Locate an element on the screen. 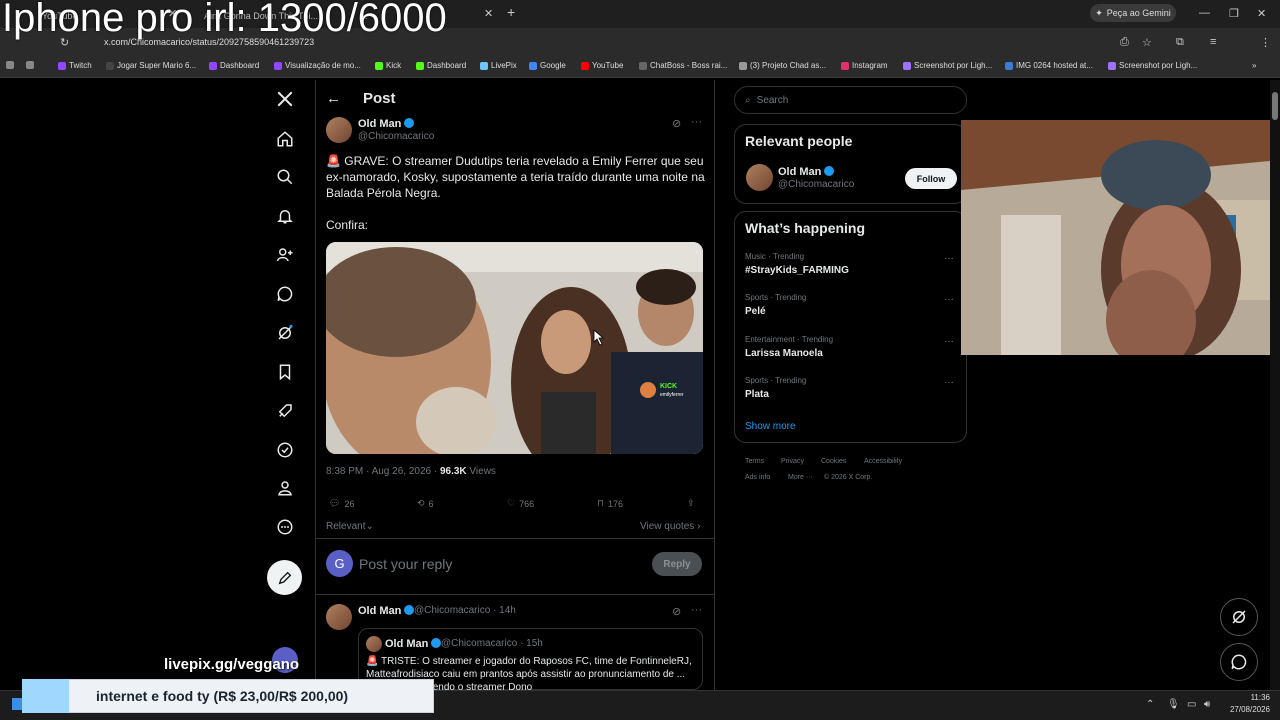 The height and width of the screenshot is (720, 1280). scrollbar-thumb is located at coordinates (1275, 106).